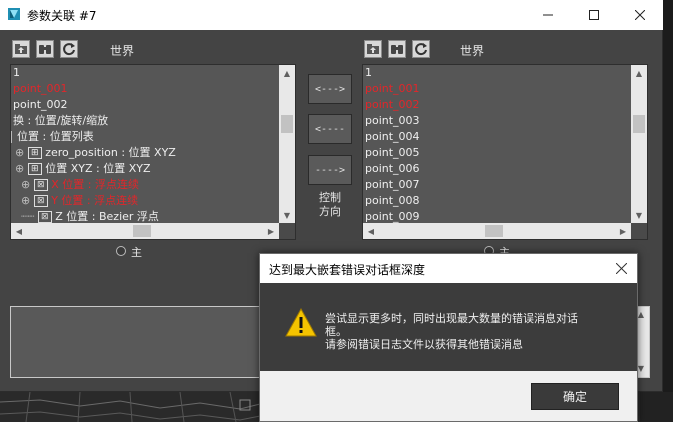  I want to click on right-open-folder-button, so click(373, 49).